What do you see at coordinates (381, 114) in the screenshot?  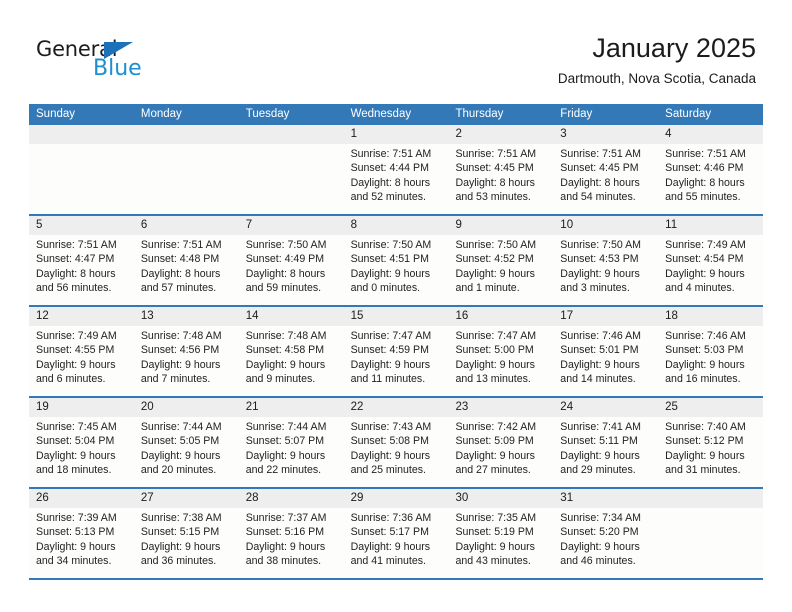 I see `weekday-header-wednesday: Wednesday` at bounding box center [381, 114].